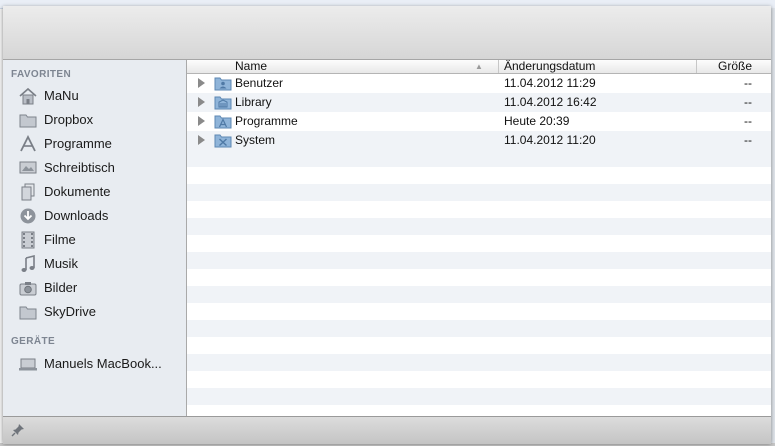 The image size is (775, 446). What do you see at coordinates (28, 364) in the screenshot?
I see `laptop-icon` at bounding box center [28, 364].